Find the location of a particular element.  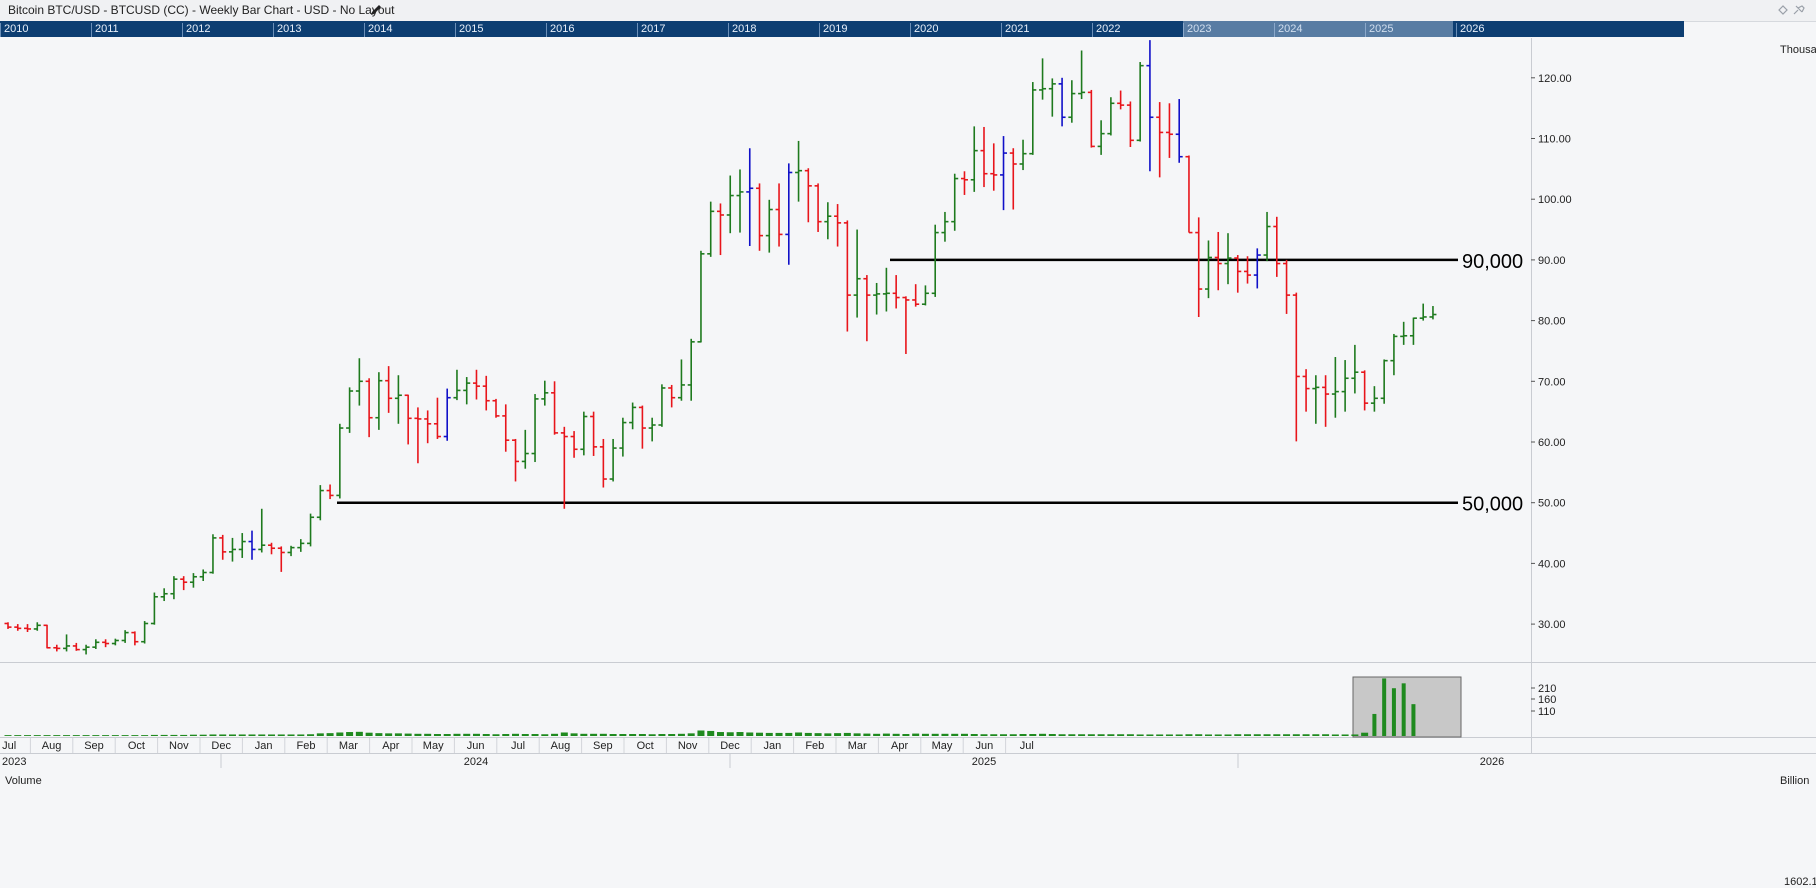

month-tick-label: Dec is located at coordinates (730, 746).